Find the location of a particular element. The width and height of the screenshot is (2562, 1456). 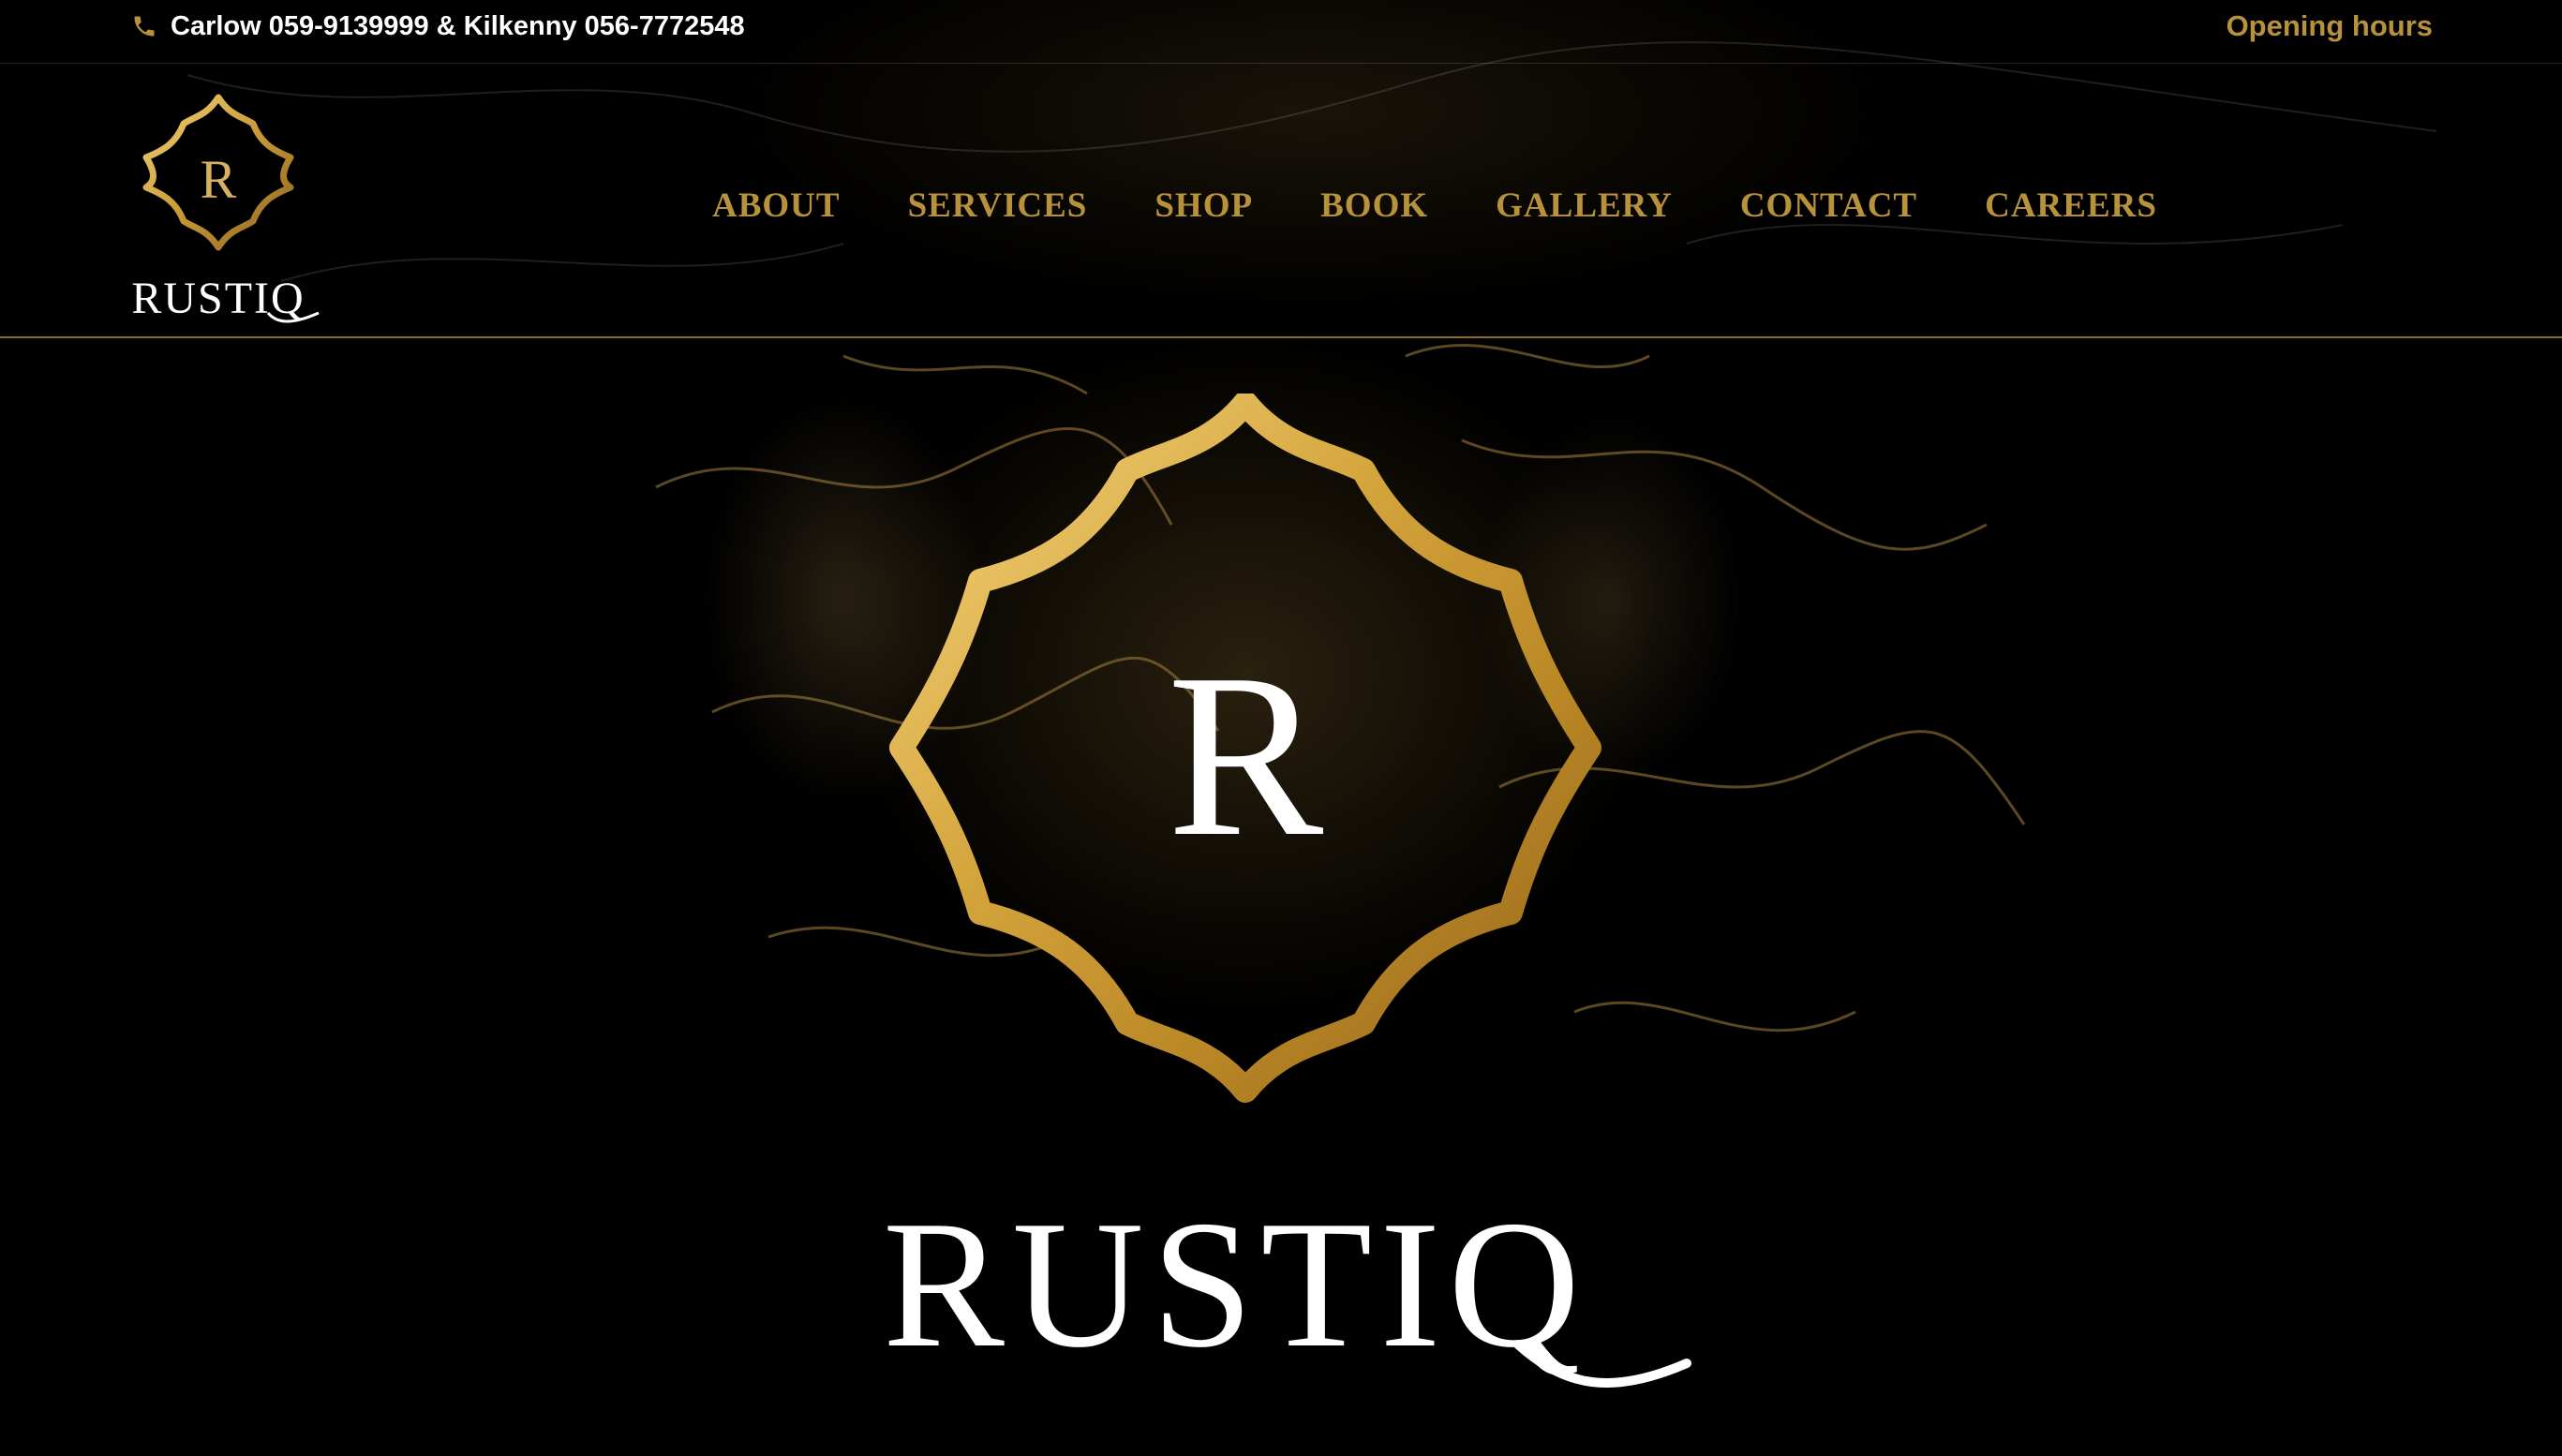

nav-shop: SHOP is located at coordinates (1203, 206).